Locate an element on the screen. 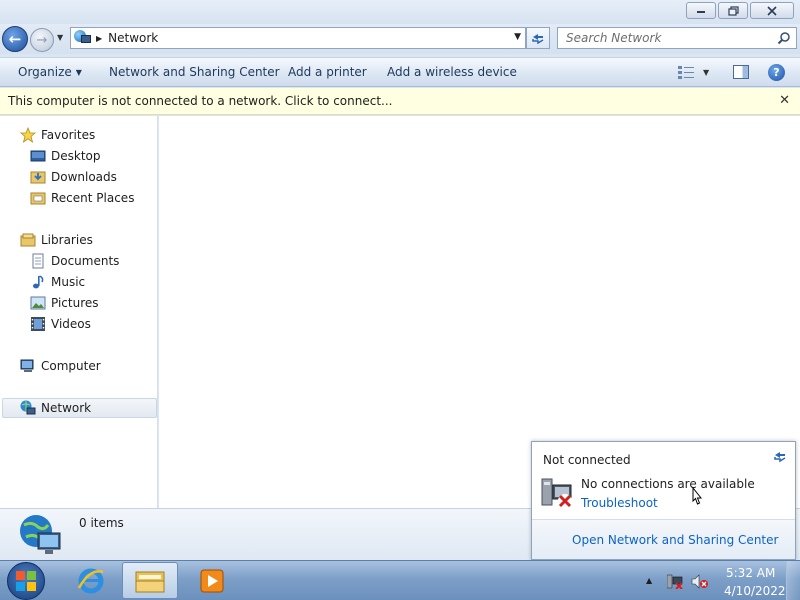  address-dropdown-icon: ▼ is located at coordinates (517, 37).